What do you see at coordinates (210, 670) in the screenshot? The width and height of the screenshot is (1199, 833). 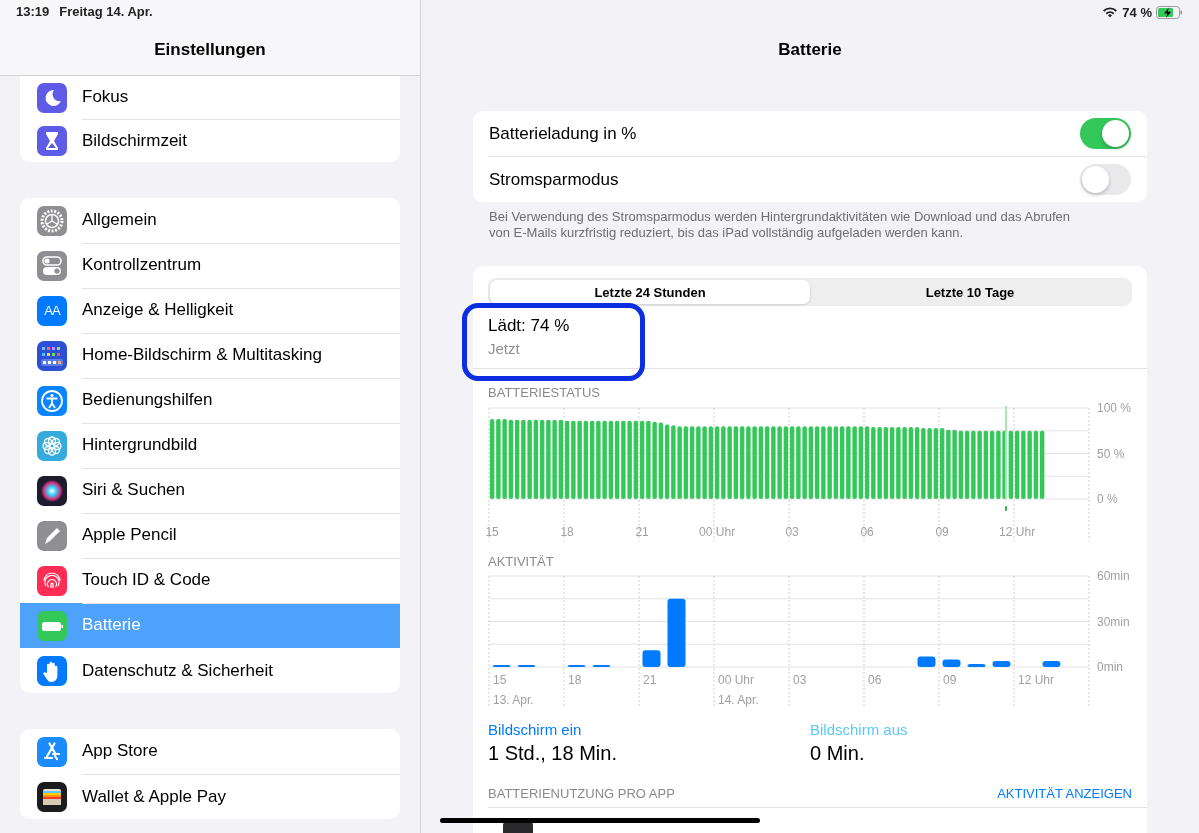 I see `sidebar-item: Datenschutz & Sicherheit` at bounding box center [210, 670].